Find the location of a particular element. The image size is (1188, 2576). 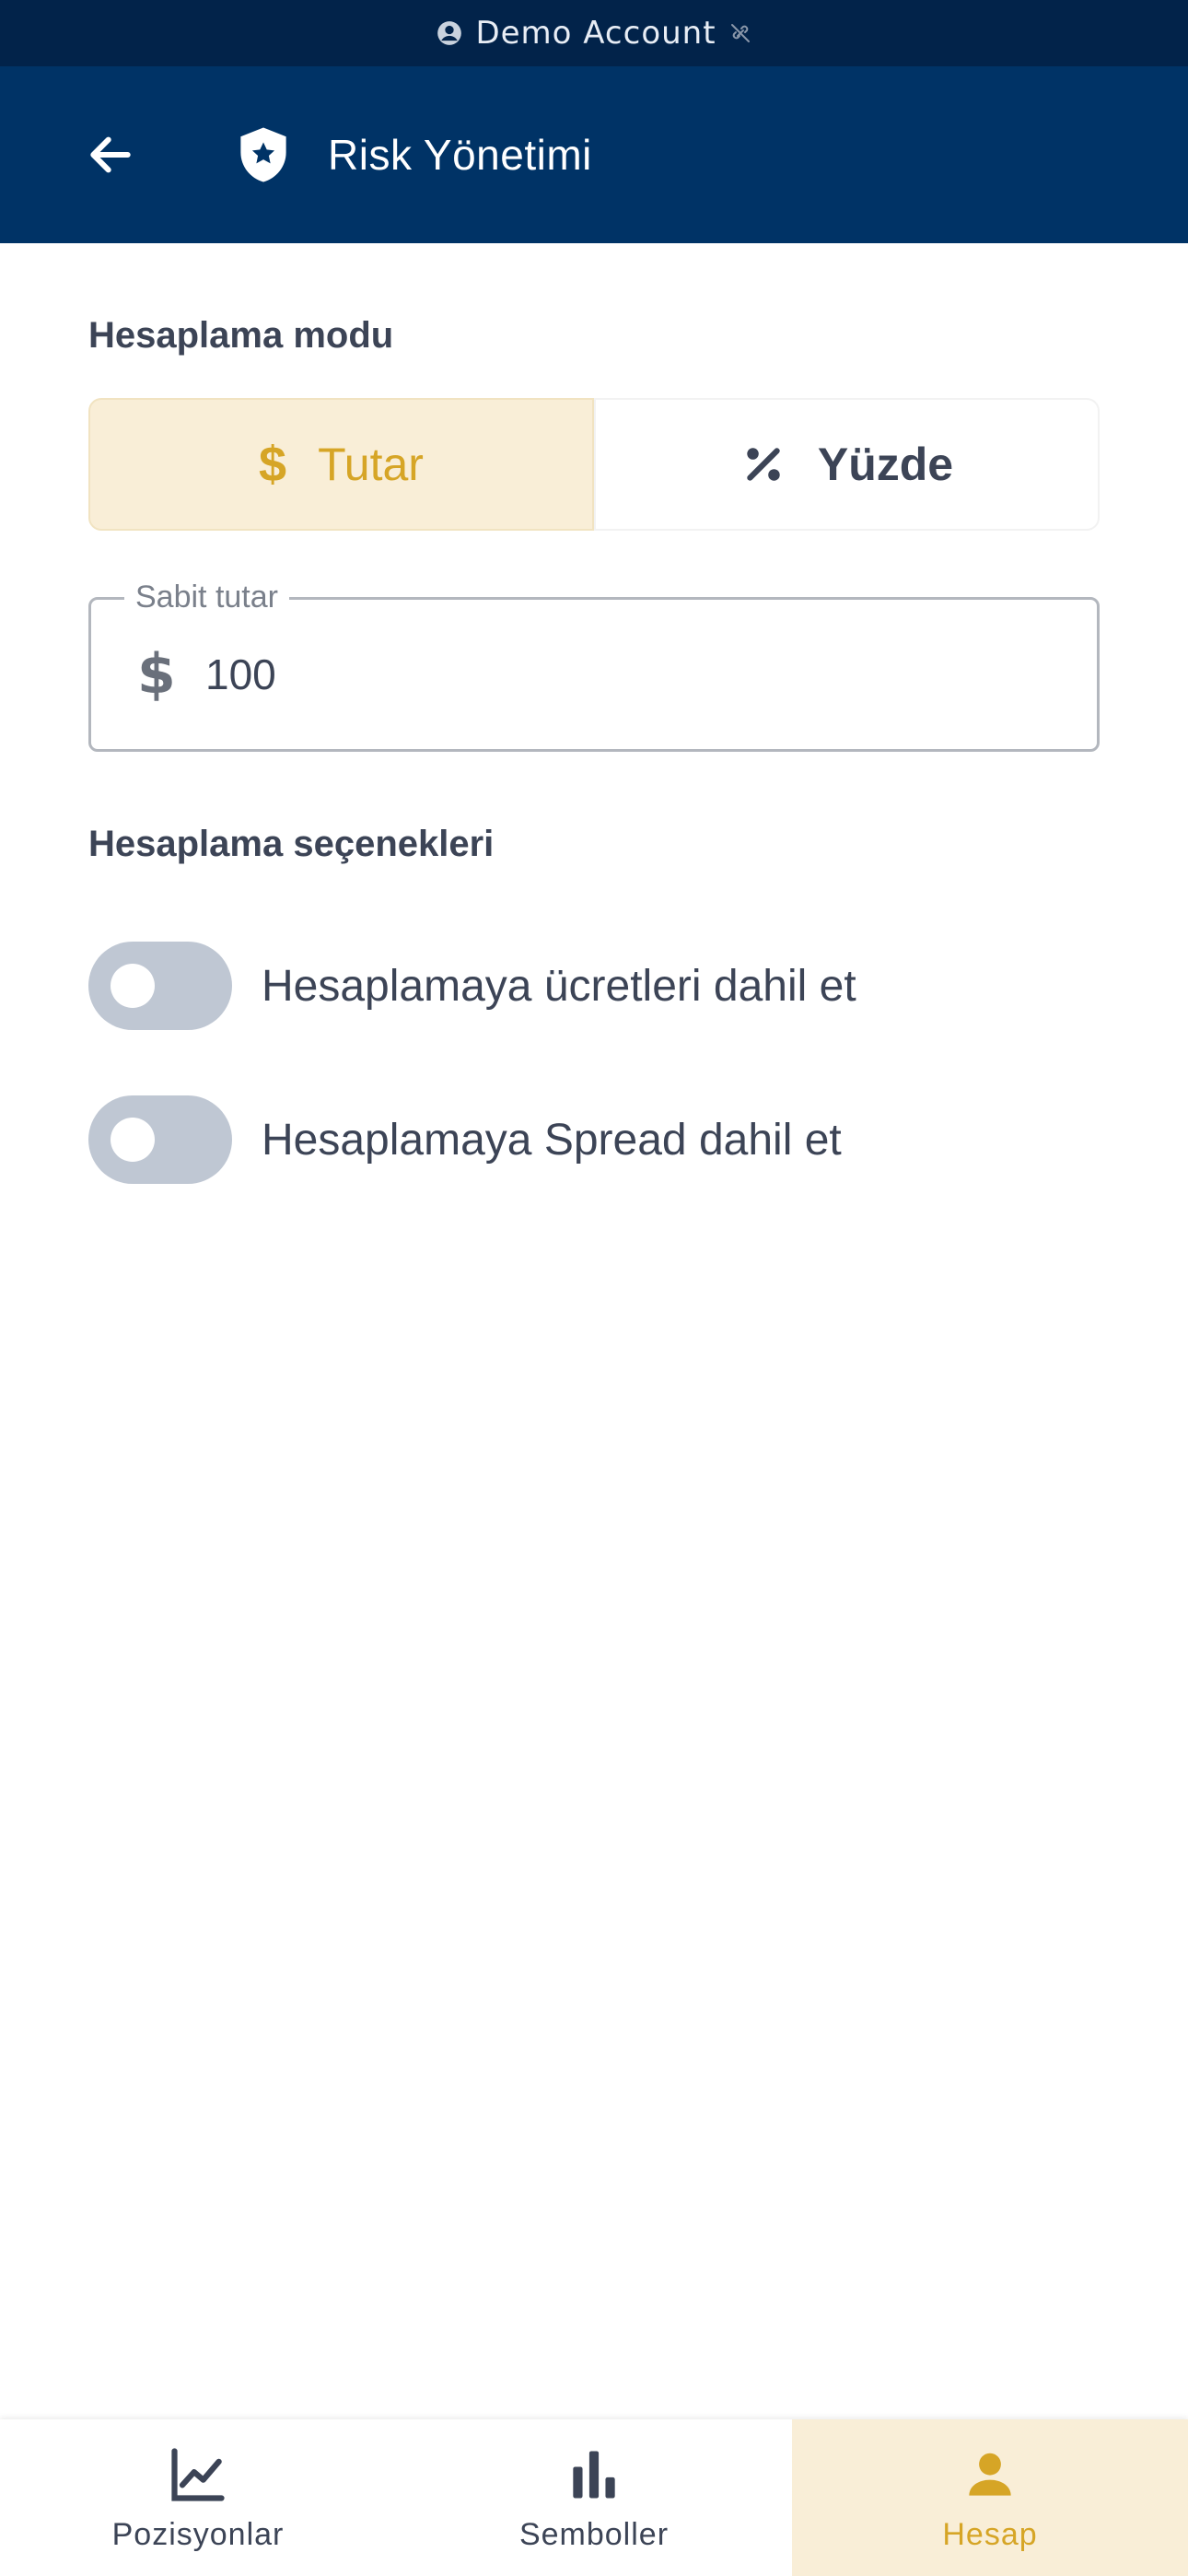

account-label: Demo Account is located at coordinates (595, 33).